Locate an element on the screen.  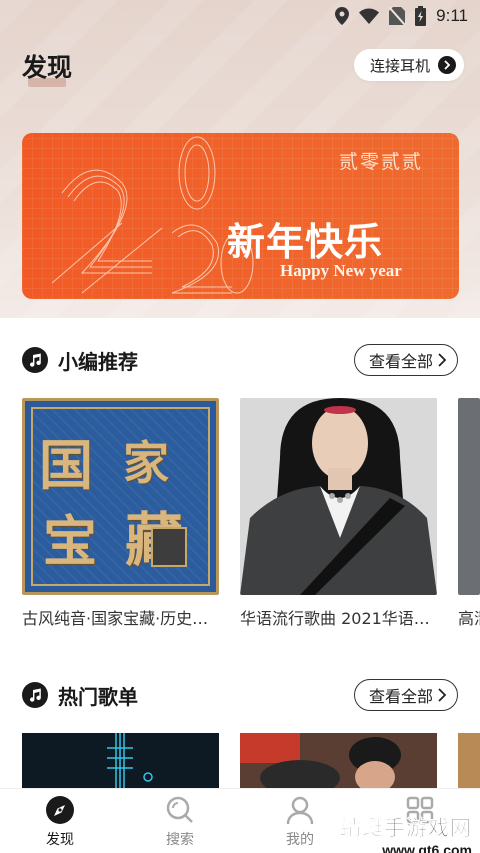
guitar-art is located at coordinates (130, 760).